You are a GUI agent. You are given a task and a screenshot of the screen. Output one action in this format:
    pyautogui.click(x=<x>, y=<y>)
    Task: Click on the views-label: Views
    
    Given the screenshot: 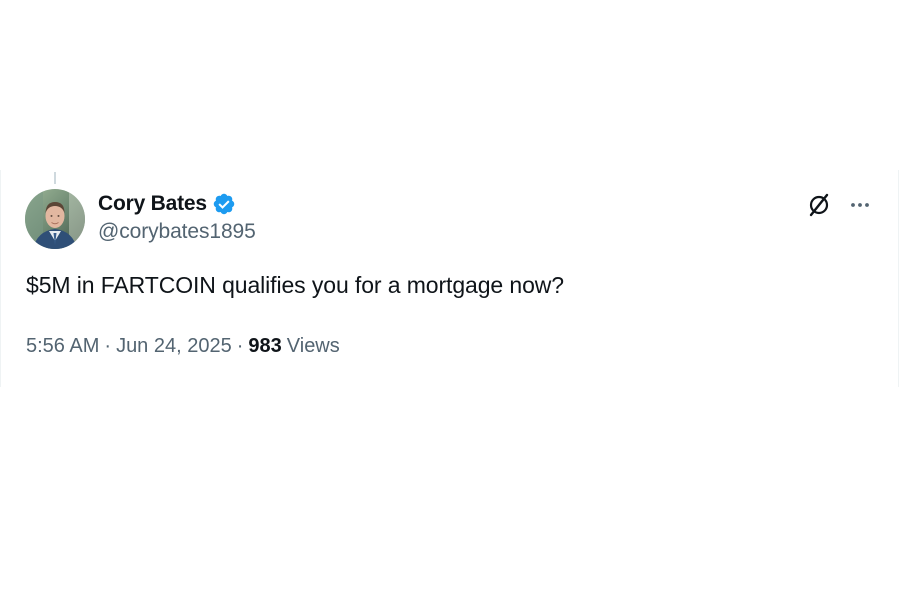 What is the action you would take?
    pyautogui.click(x=313, y=346)
    